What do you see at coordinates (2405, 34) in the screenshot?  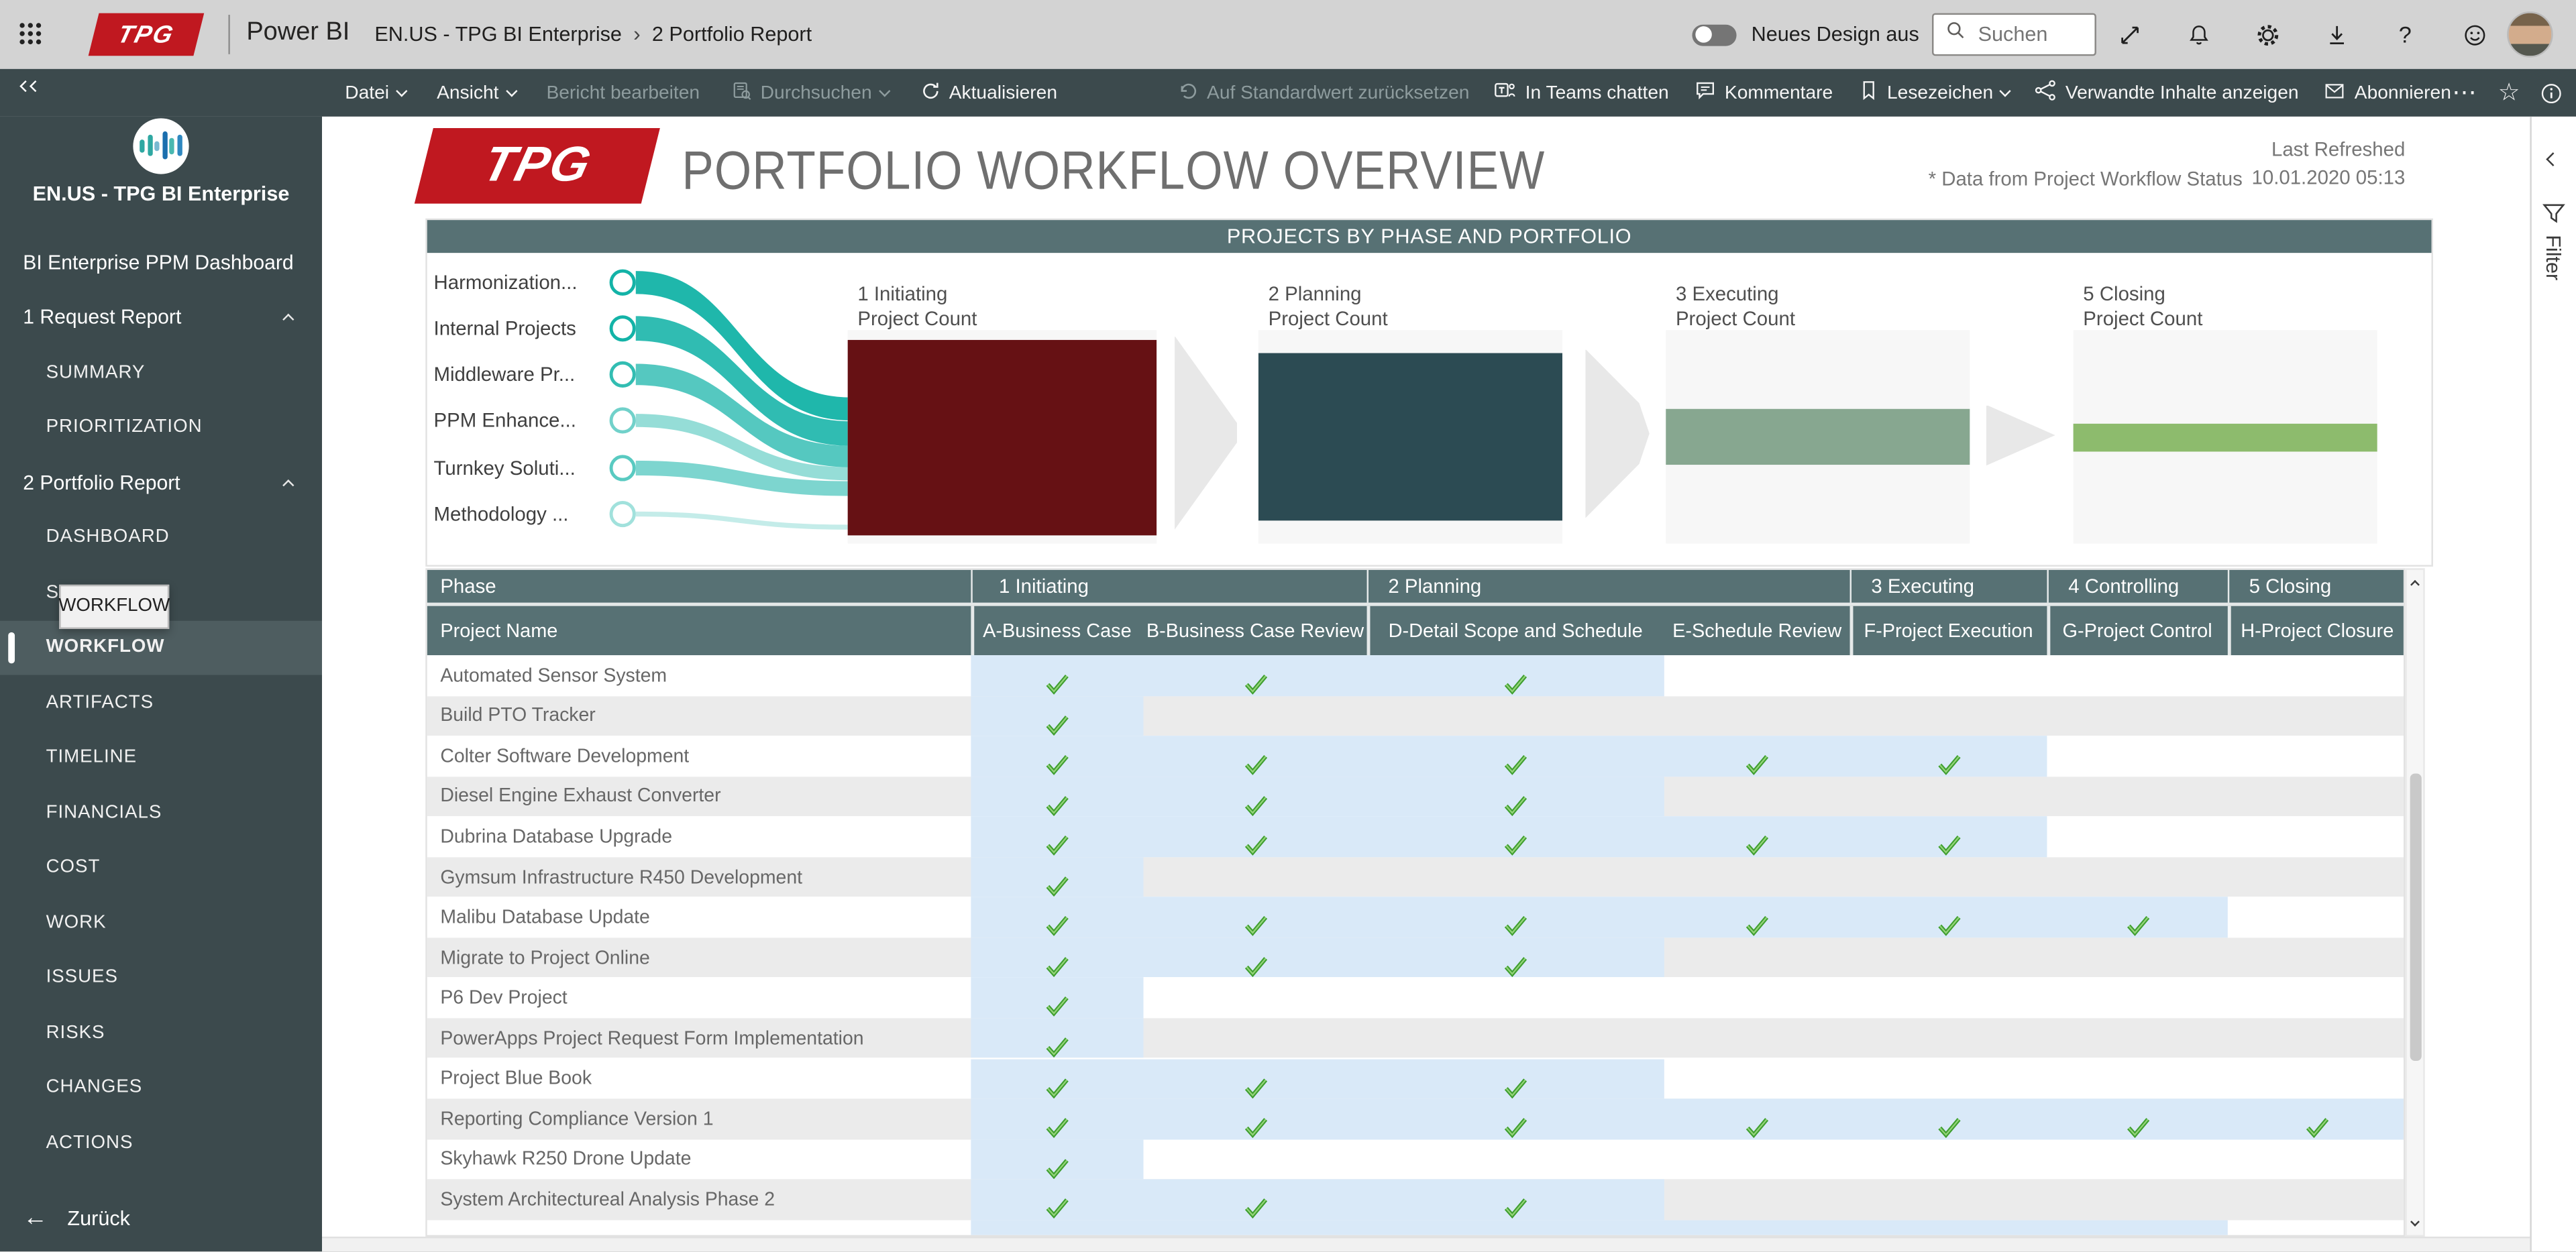 I see `help-icon: ?` at bounding box center [2405, 34].